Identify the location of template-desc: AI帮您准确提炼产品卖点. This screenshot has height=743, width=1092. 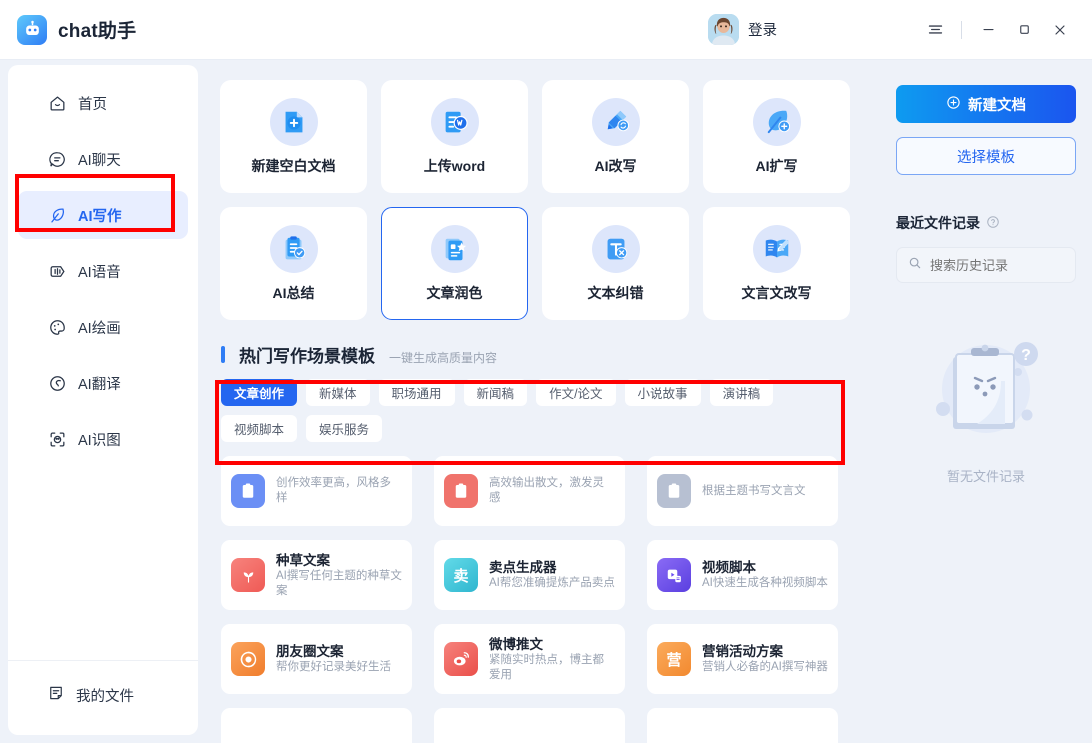
(552, 583).